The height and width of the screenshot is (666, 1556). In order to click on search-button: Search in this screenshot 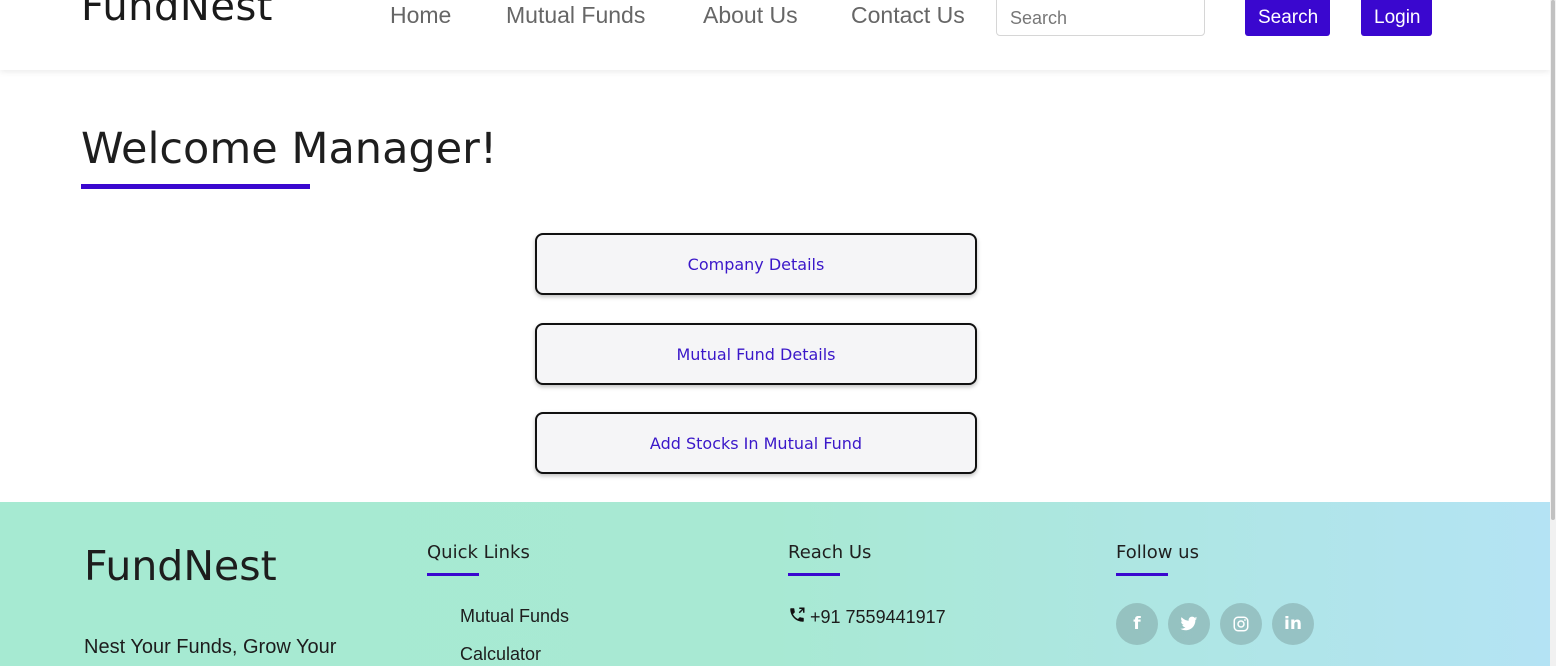, I will do `click(1287, 18)`.